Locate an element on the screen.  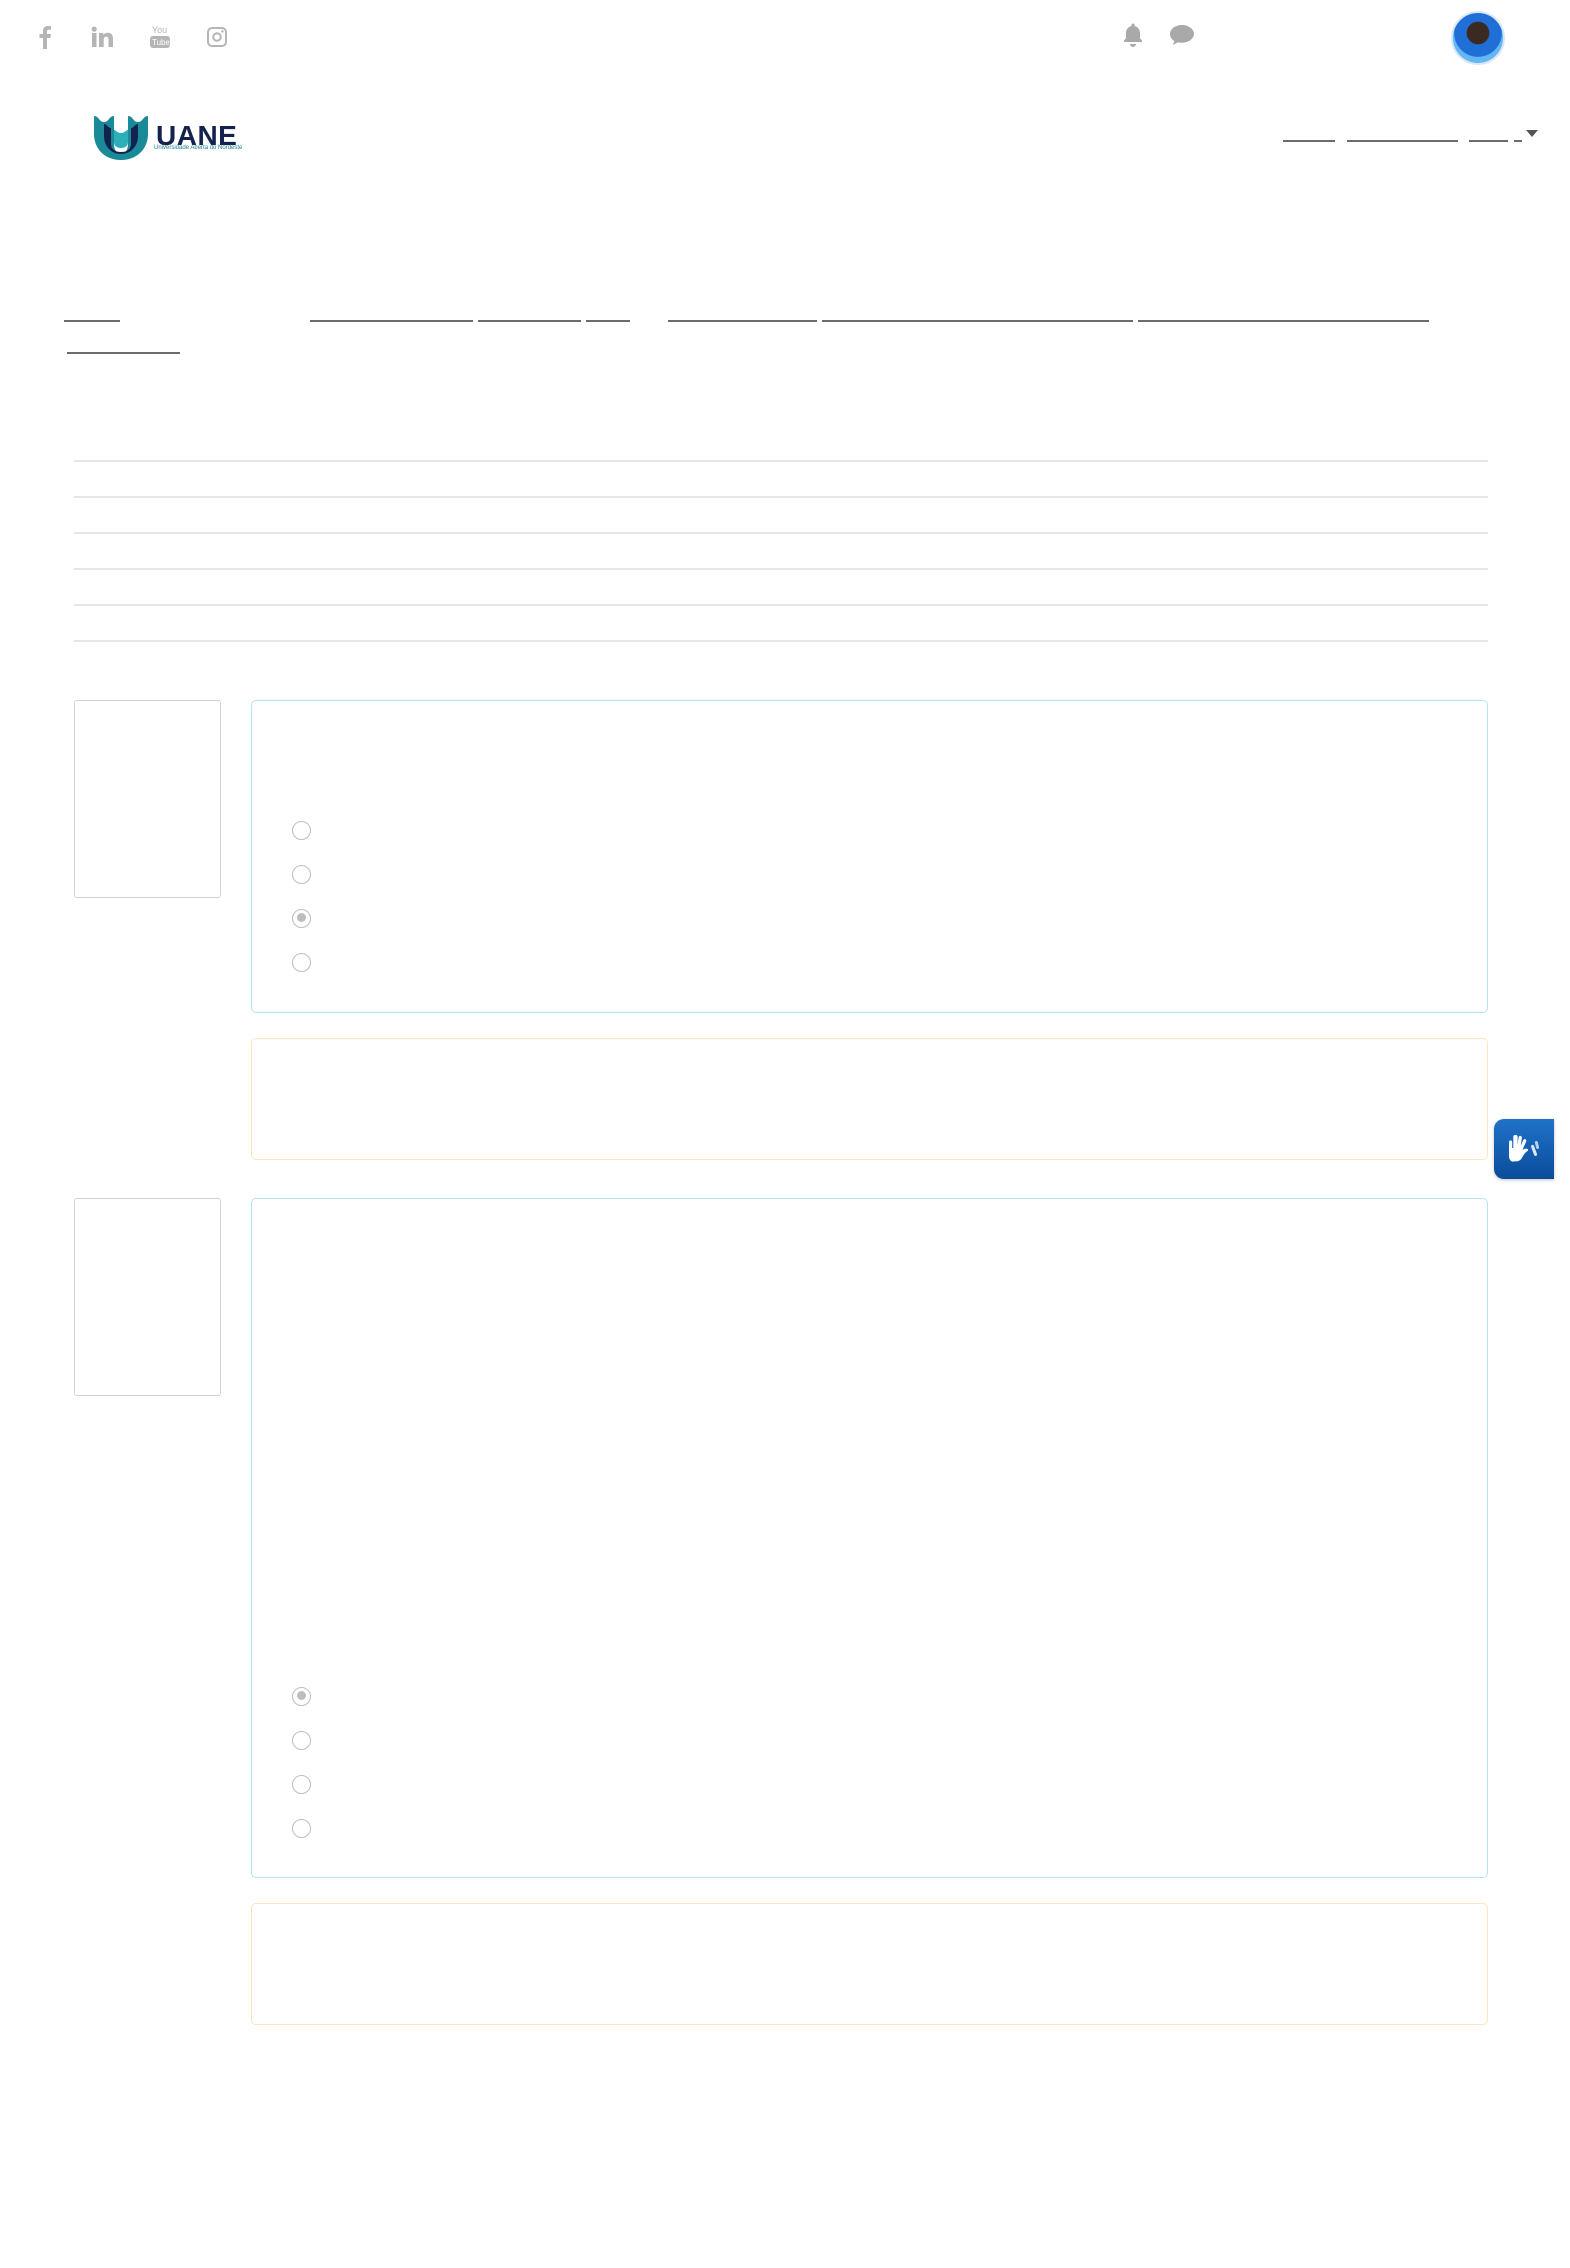
bell-icon is located at coordinates (1133, 35).